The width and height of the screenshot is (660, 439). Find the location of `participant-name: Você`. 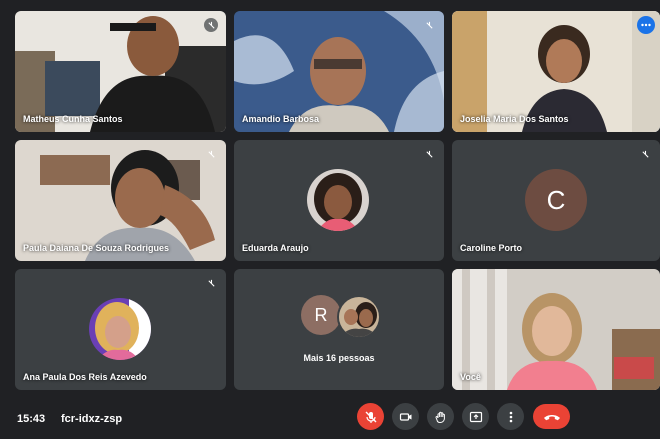

participant-name: Você is located at coordinates (470, 377).